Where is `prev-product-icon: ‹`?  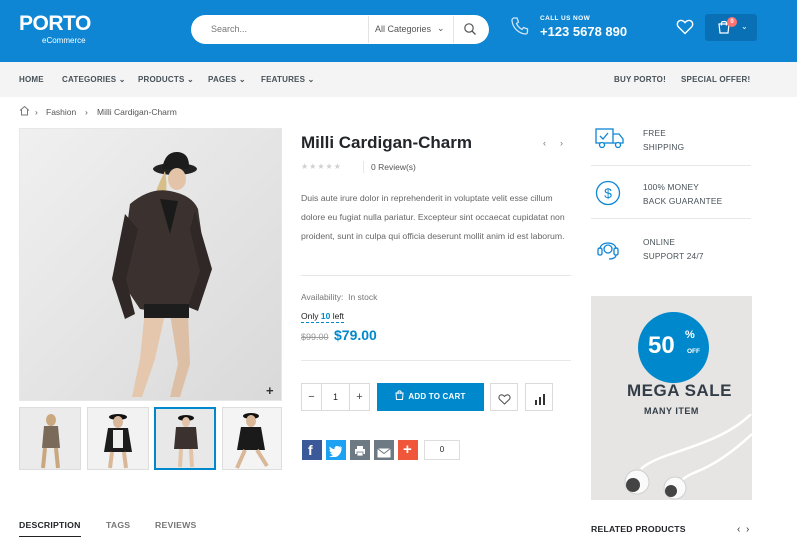
prev-product-icon: ‹ is located at coordinates (544, 143).